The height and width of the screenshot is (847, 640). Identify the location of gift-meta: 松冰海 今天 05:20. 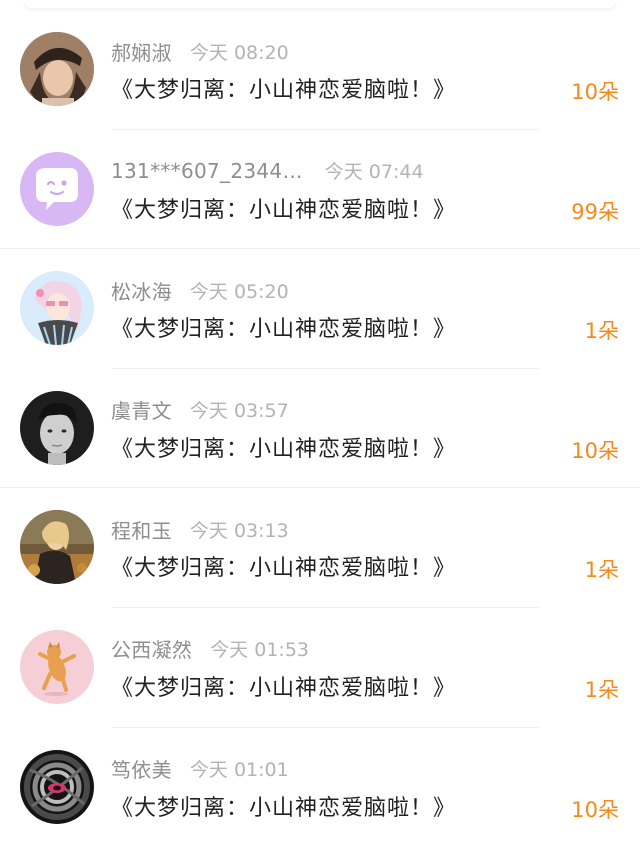
(200, 290).